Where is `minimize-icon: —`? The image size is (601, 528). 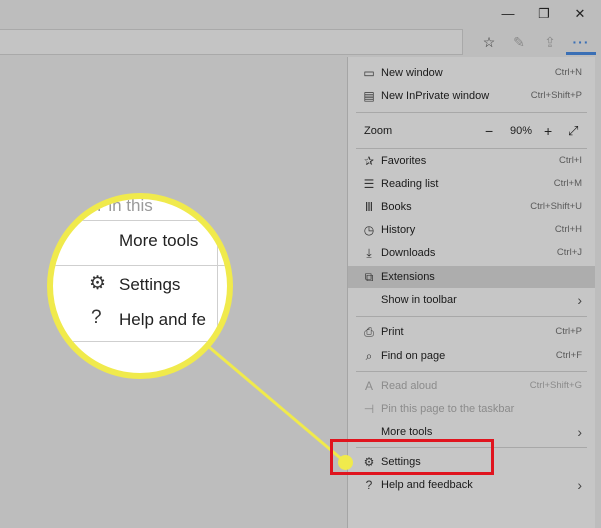 minimize-icon: — is located at coordinates (508, 14).